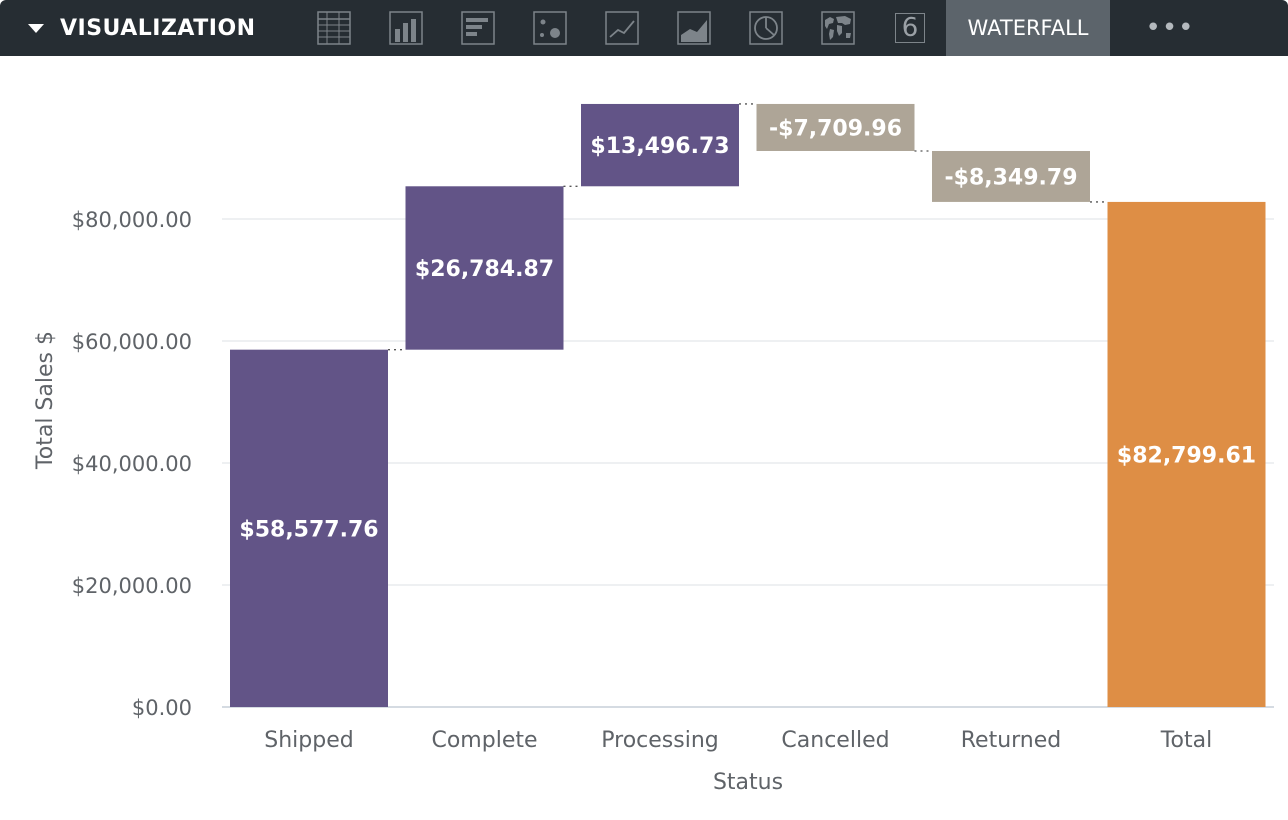 The width and height of the screenshot is (1288, 820). I want to click on visualization-toolbar: VISUALIZATION 6 WATERFALL •••, so click(644, 28).